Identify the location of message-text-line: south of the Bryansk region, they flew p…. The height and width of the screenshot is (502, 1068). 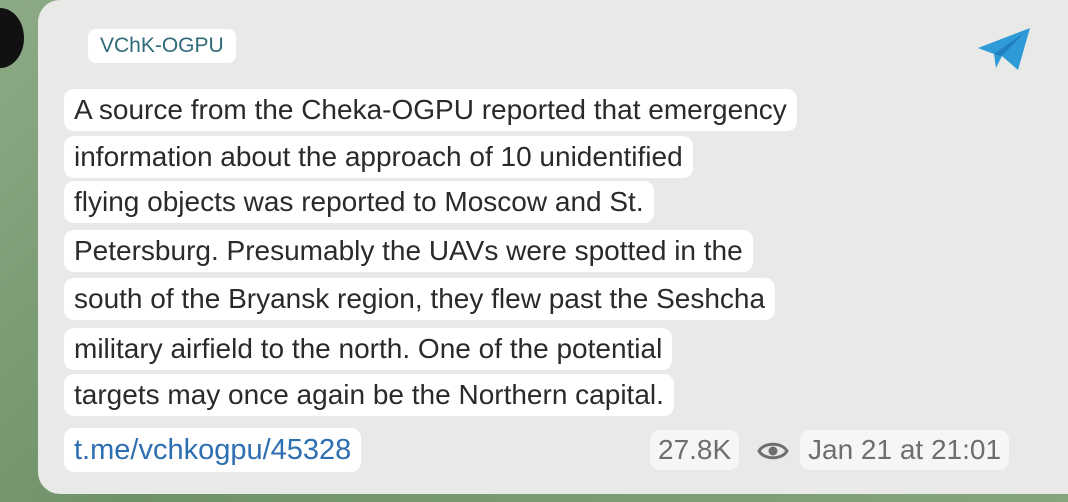
(420, 299).